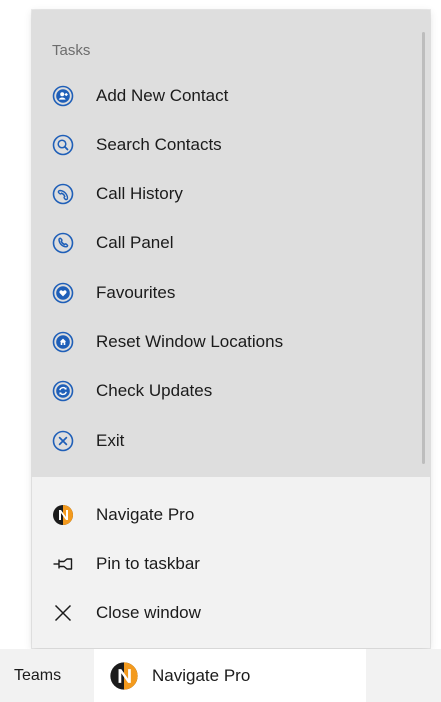 The image size is (441, 702). I want to click on taskbar: Teams Navigate Pro, so click(220, 675).